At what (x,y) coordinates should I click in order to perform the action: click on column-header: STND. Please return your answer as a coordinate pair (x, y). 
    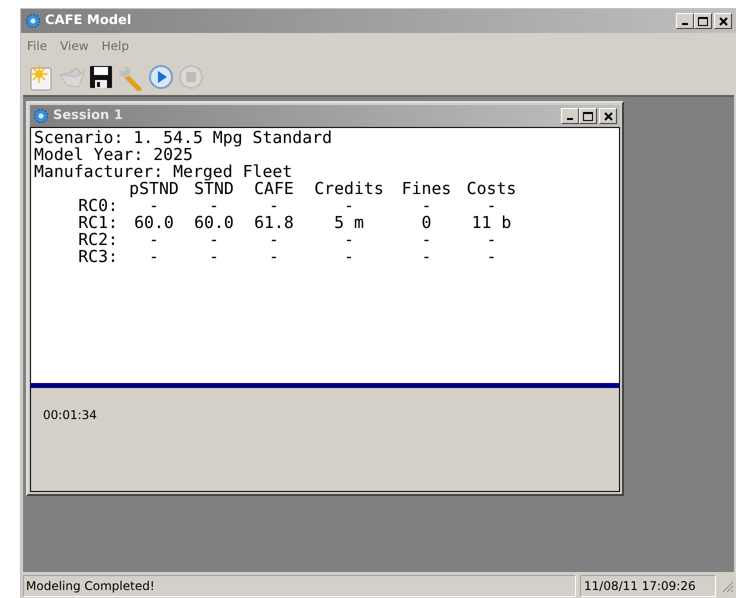
    Looking at the image, I should click on (214, 188).